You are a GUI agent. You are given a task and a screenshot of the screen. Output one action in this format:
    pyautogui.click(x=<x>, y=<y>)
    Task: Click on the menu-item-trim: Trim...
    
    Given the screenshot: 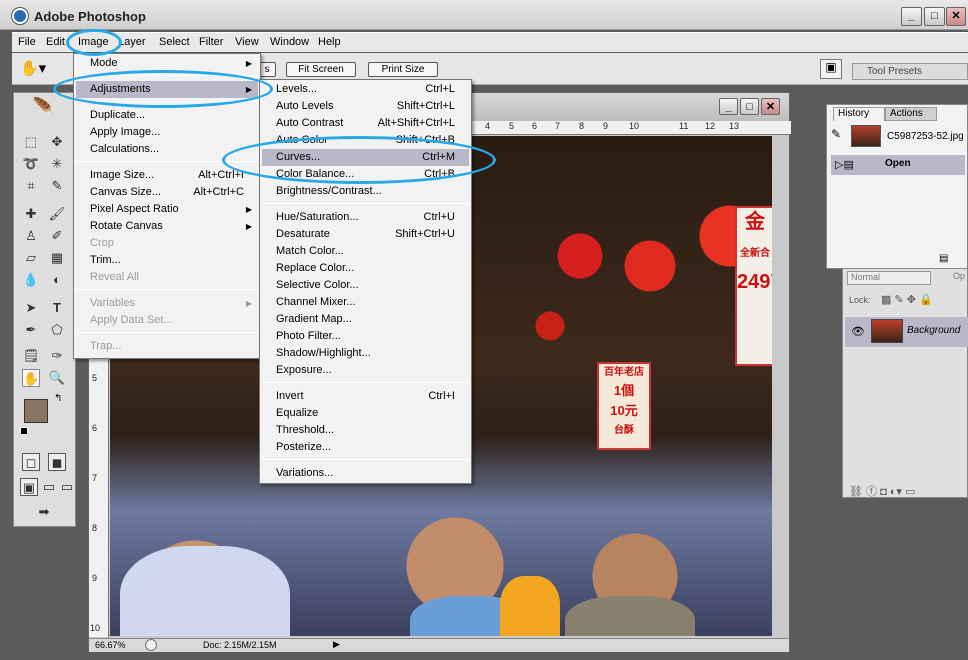 What is the action you would take?
    pyautogui.click(x=167, y=260)
    